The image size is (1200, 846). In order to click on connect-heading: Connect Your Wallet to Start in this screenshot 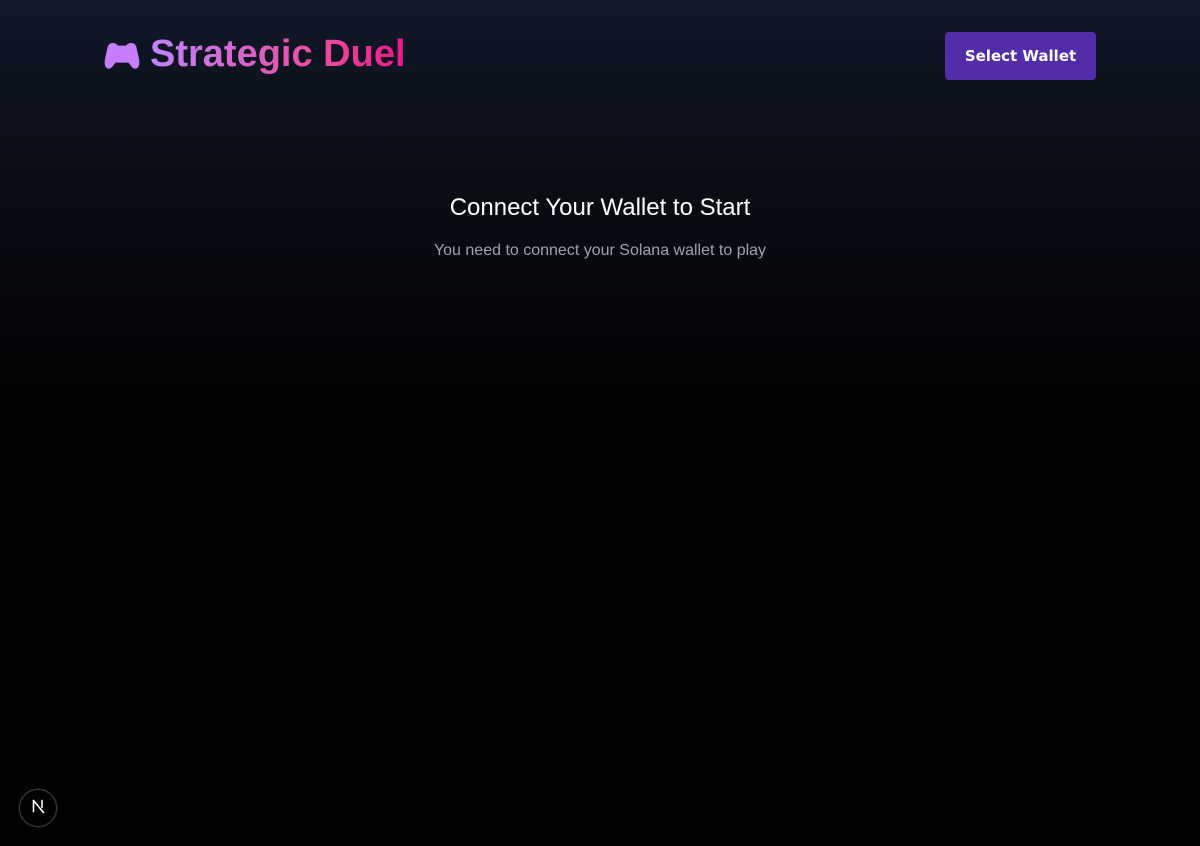, I will do `click(600, 207)`.